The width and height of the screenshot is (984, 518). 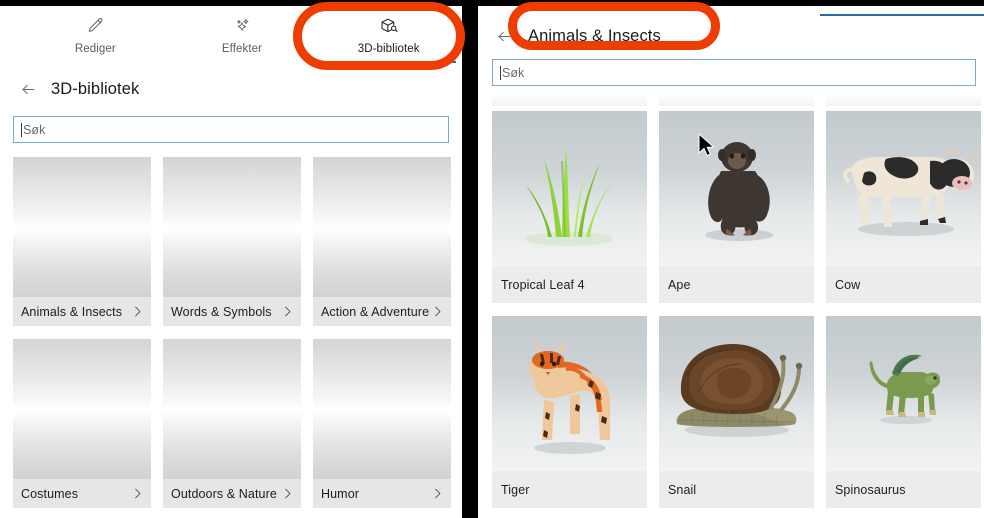 What do you see at coordinates (221, 311) in the screenshot?
I see `category-label: Words & Symbols` at bounding box center [221, 311].